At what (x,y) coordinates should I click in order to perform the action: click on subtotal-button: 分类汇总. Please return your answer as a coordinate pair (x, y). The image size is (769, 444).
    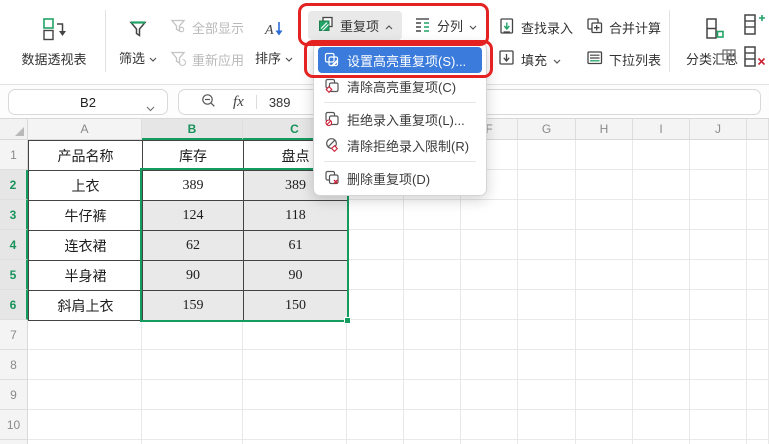
    Looking at the image, I should click on (712, 42).